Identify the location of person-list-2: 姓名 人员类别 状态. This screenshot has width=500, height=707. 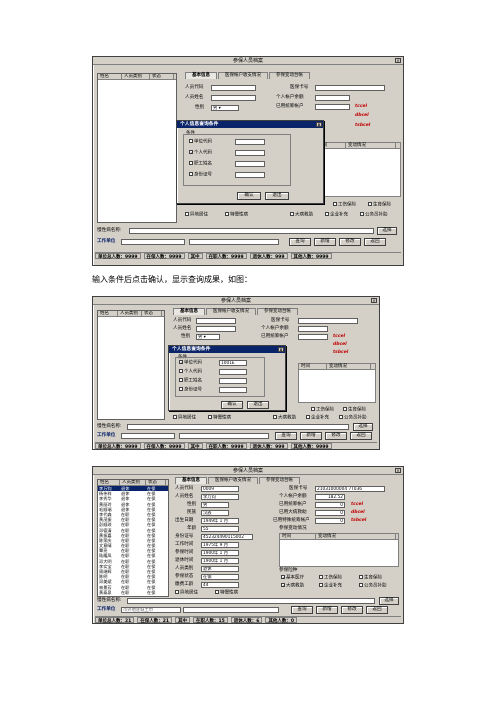
(131, 365).